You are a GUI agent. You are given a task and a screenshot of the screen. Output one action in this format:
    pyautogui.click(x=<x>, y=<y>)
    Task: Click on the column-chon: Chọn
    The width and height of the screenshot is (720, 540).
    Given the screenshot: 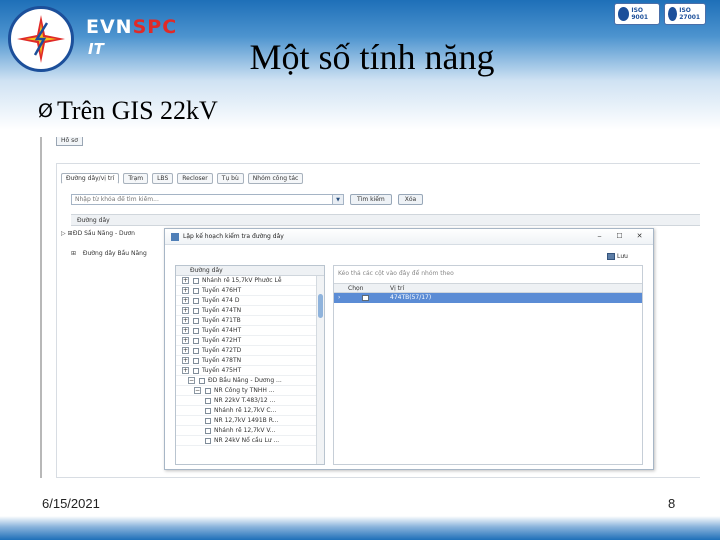 What is the action you would take?
    pyautogui.click(x=355, y=288)
    